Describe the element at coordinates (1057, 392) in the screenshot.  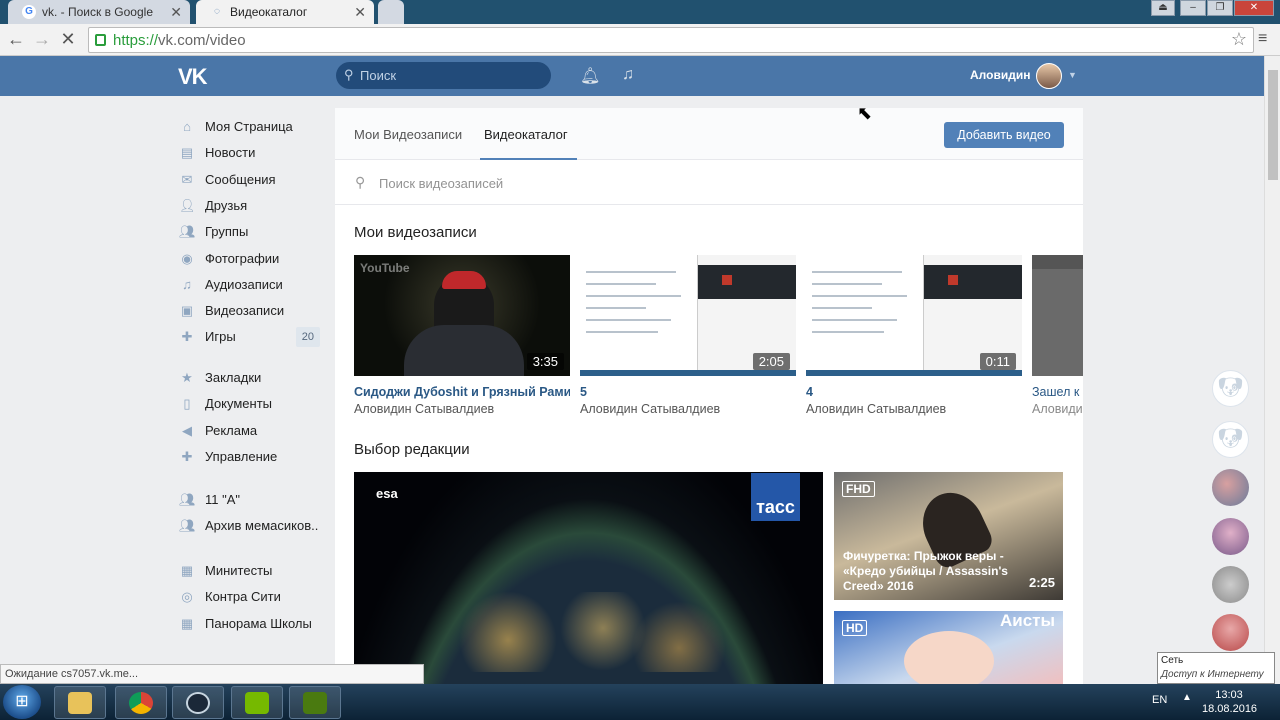
I see `video-title: Зашел к п` at that location.